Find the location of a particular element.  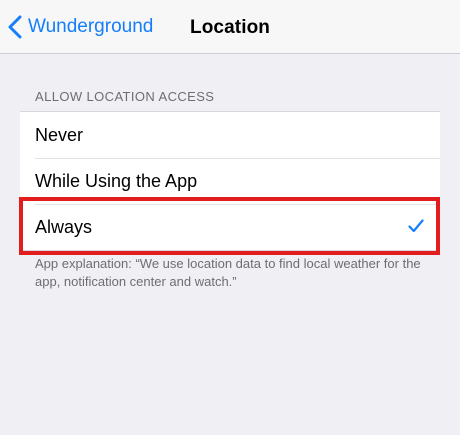

navigation-bar: Wunderground Location is located at coordinates (230, 27).